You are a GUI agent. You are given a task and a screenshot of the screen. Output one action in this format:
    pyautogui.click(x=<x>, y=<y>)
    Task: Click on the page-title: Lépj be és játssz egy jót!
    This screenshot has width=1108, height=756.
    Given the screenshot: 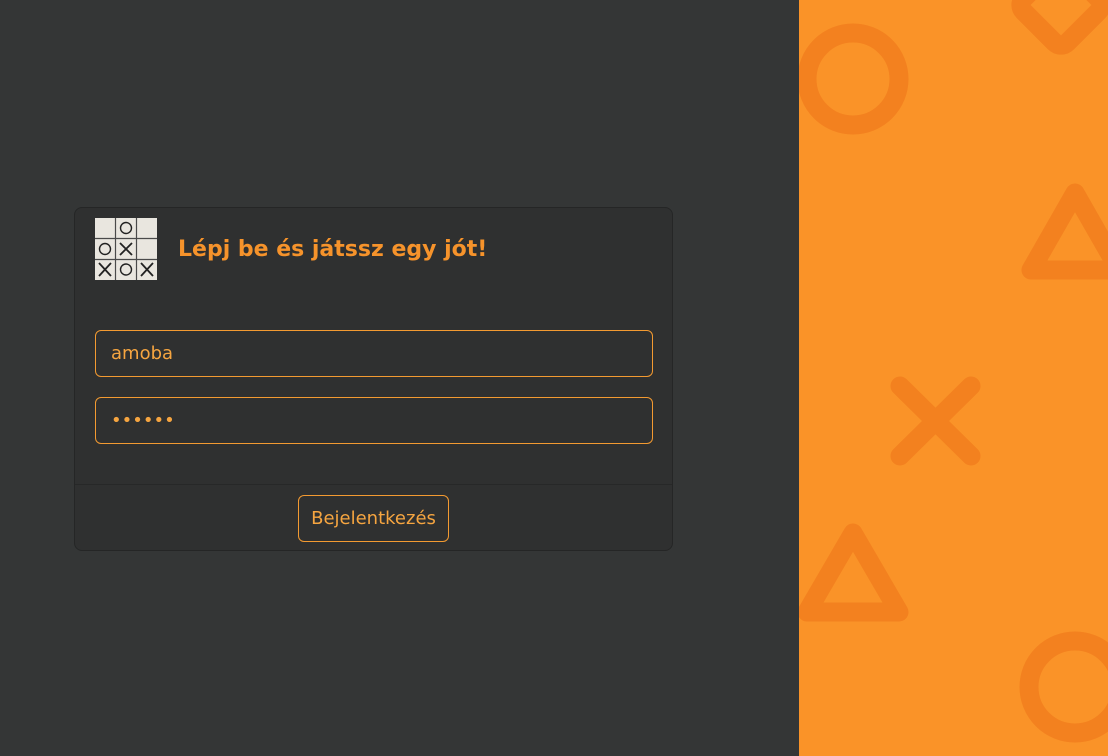 What is the action you would take?
    pyautogui.click(x=333, y=249)
    